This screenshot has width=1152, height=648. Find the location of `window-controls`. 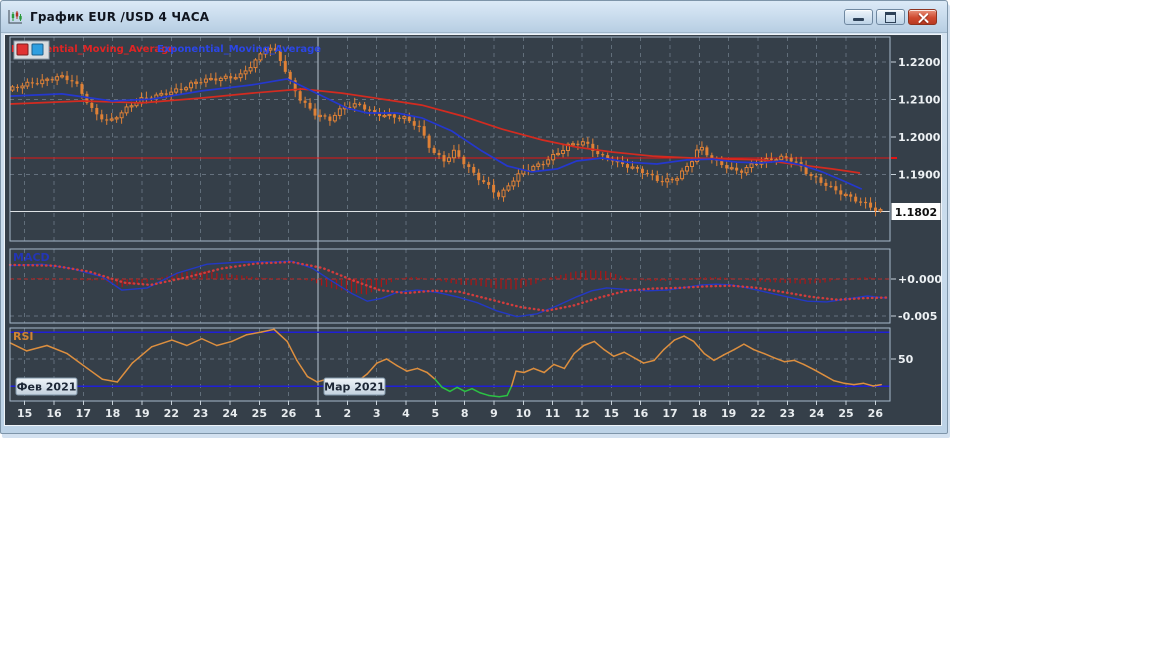

window-controls is located at coordinates (890, 17).